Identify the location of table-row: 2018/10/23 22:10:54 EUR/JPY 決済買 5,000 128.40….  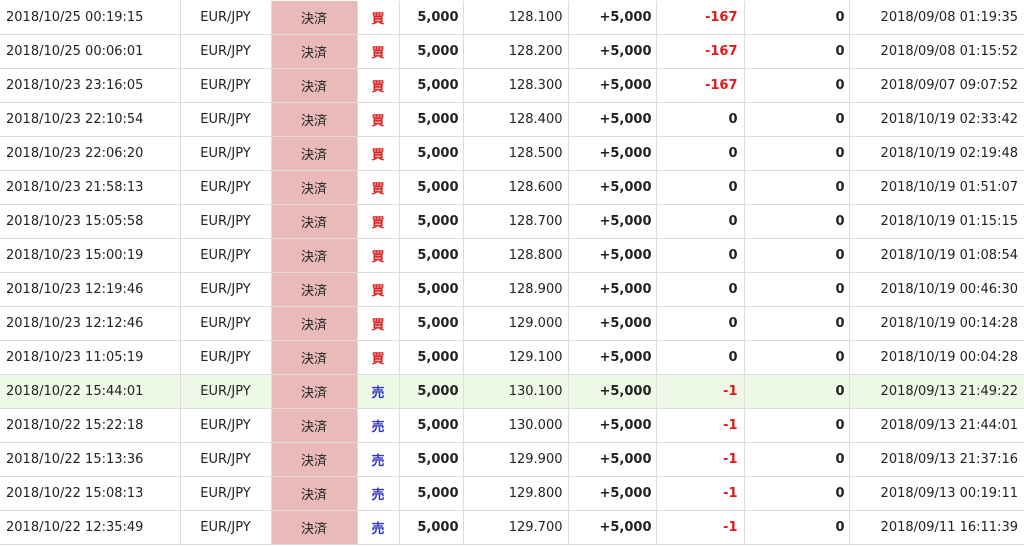
(512, 119).